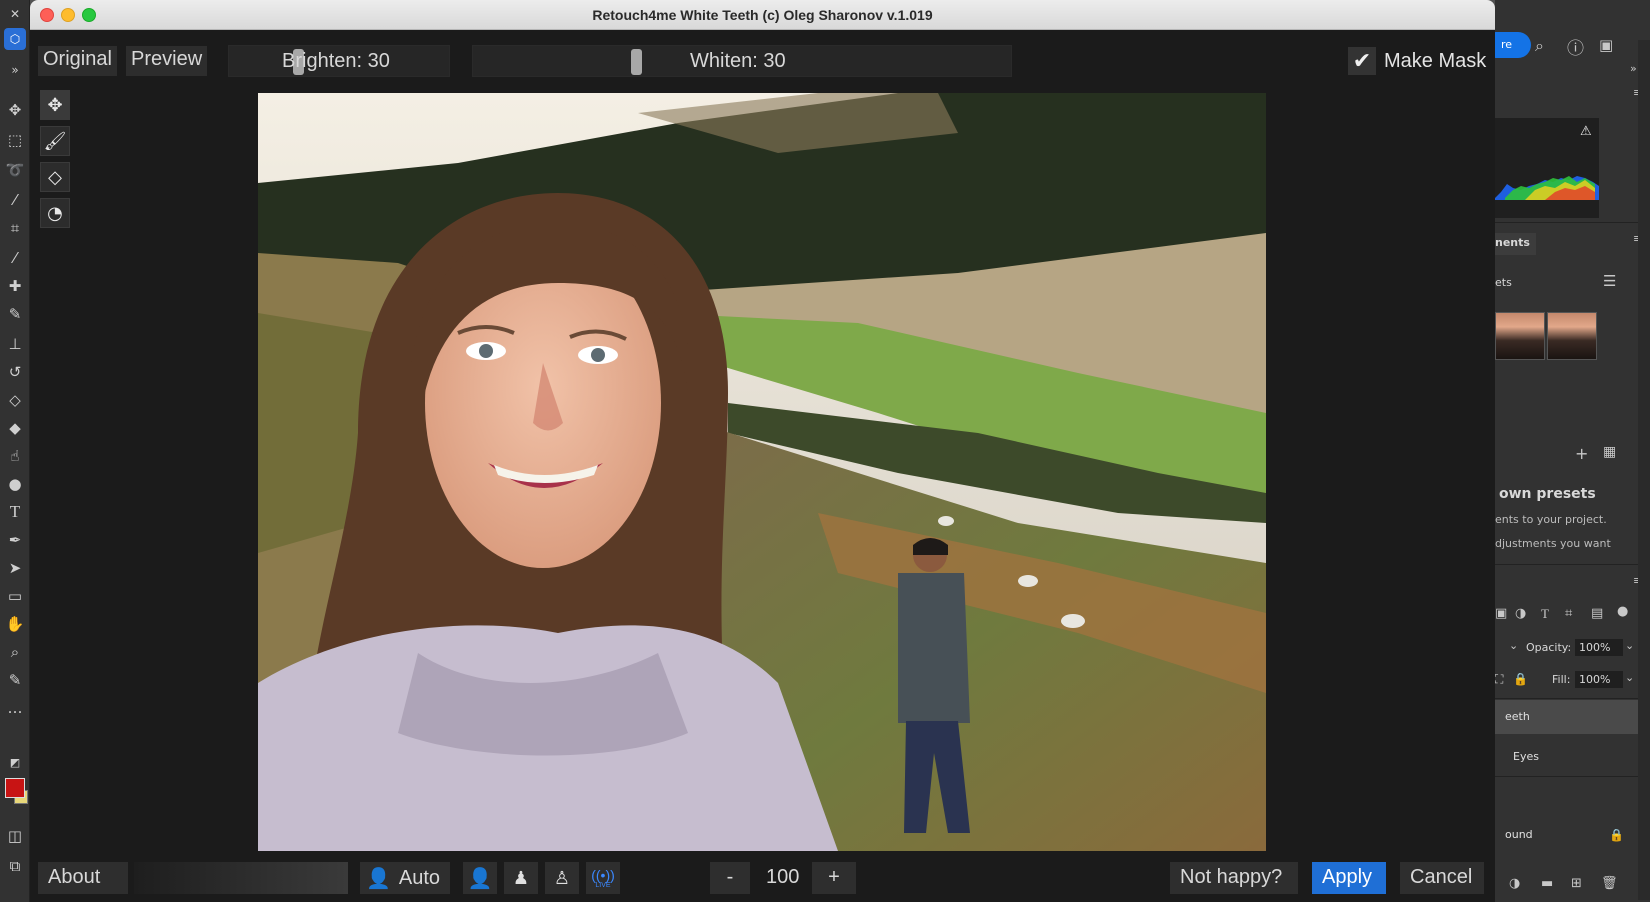  What do you see at coordinates (15, 456) in the screenshot?
I see `smudge-icon: ☝` at bounding box center [15, 456].